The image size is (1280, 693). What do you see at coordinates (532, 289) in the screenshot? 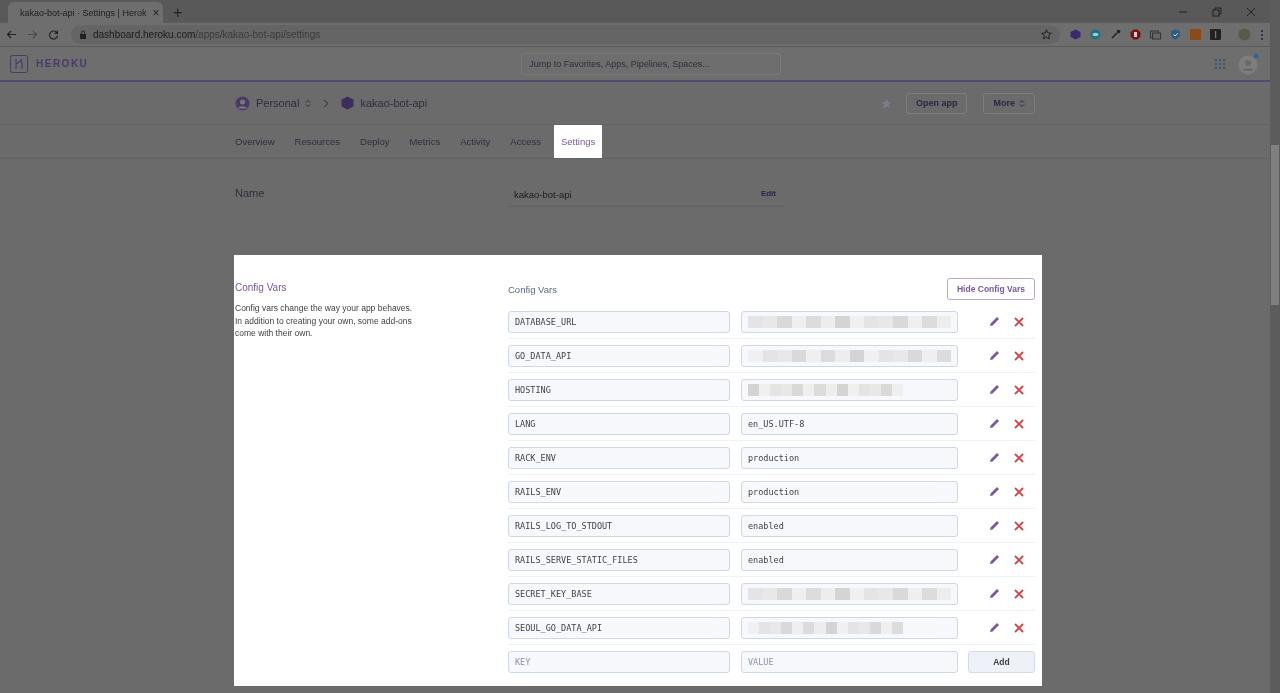
I see `config-vars-heading: Config Vars` at bounding box center [532, 289].